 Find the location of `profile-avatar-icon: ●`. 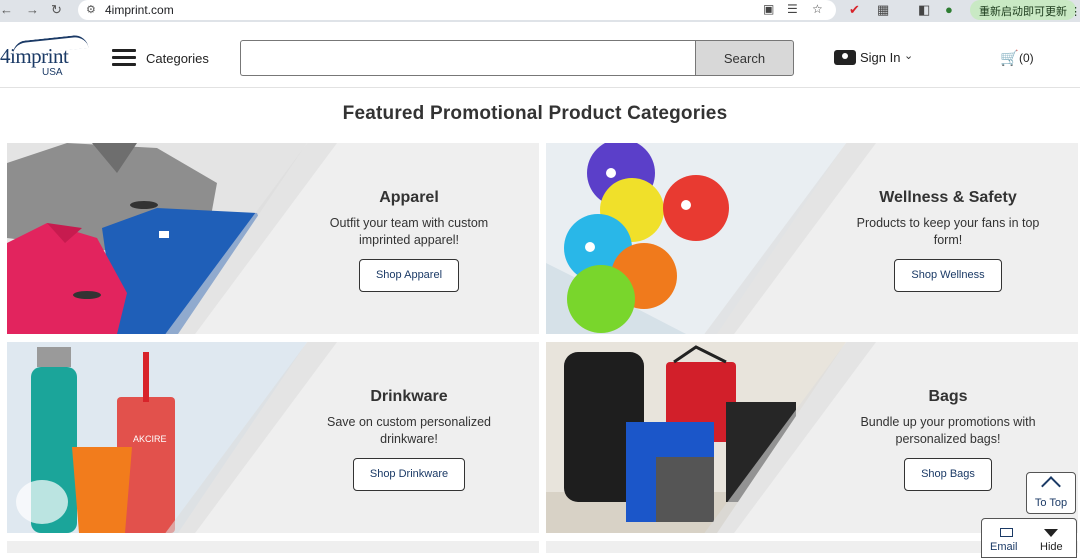

profile-avatar-icon: ● is located at coordinates (949, 9).